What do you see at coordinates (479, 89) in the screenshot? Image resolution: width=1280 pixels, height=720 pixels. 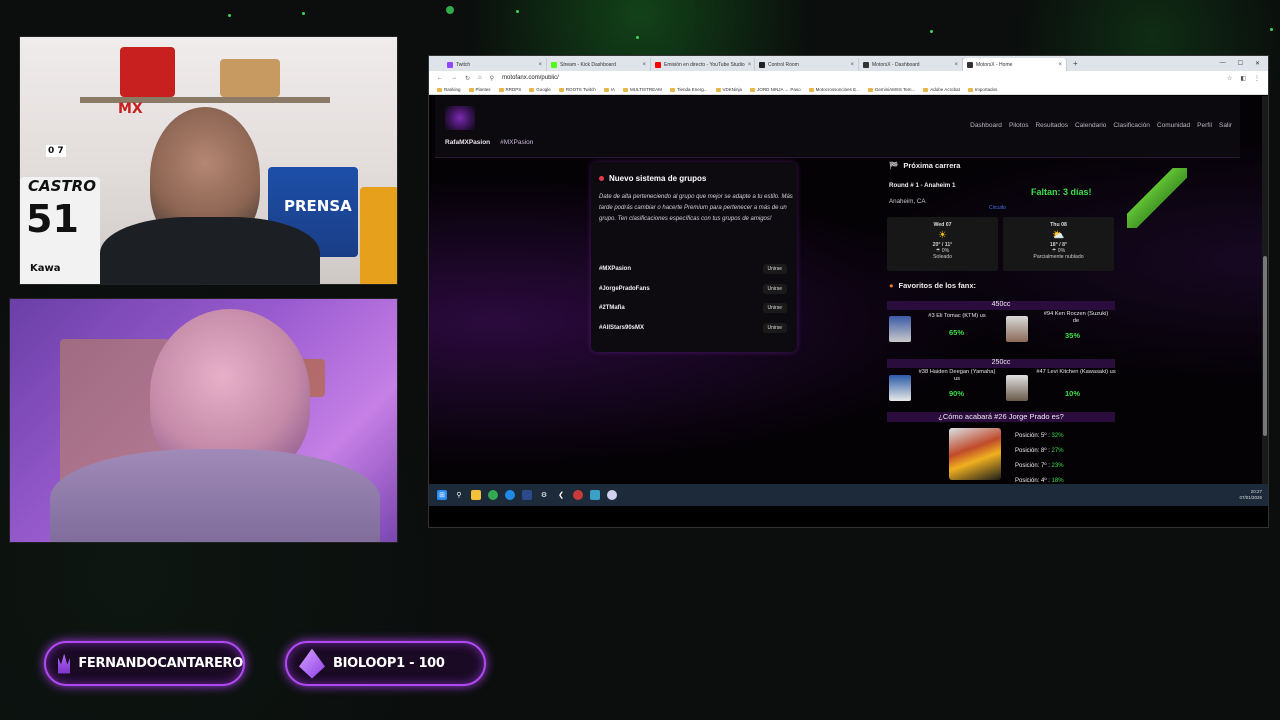 I see `bookmark-item: Plantes` at bounding box center [479, 89].